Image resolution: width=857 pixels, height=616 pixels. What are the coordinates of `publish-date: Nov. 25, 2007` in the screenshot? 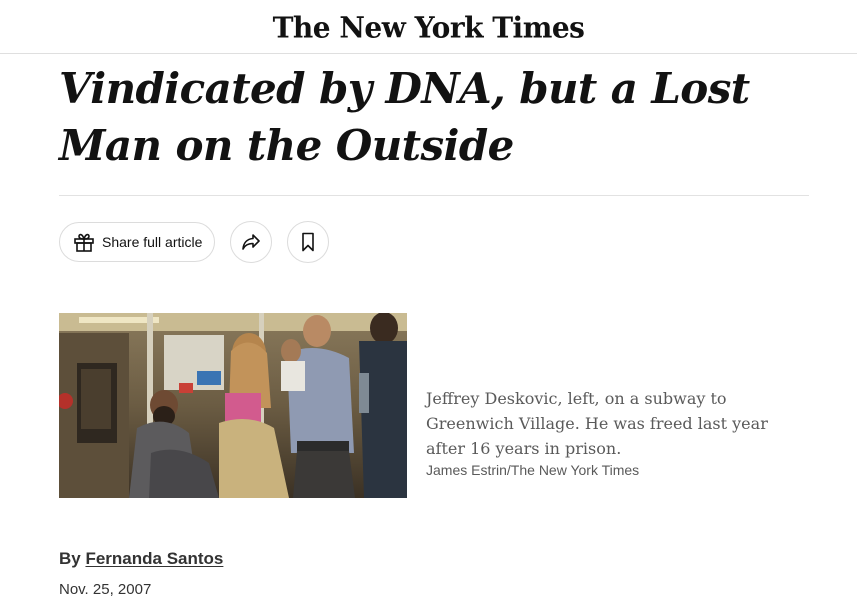 It's located at (105, 589).